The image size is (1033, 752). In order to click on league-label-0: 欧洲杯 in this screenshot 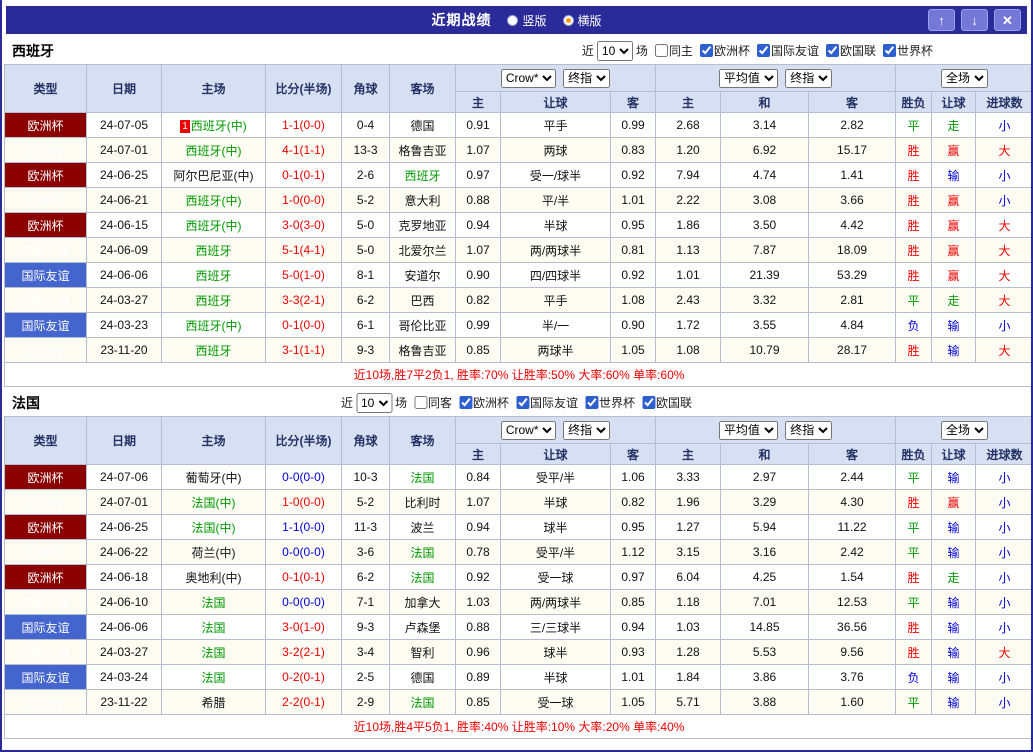, I will do `click(731, 51)`.